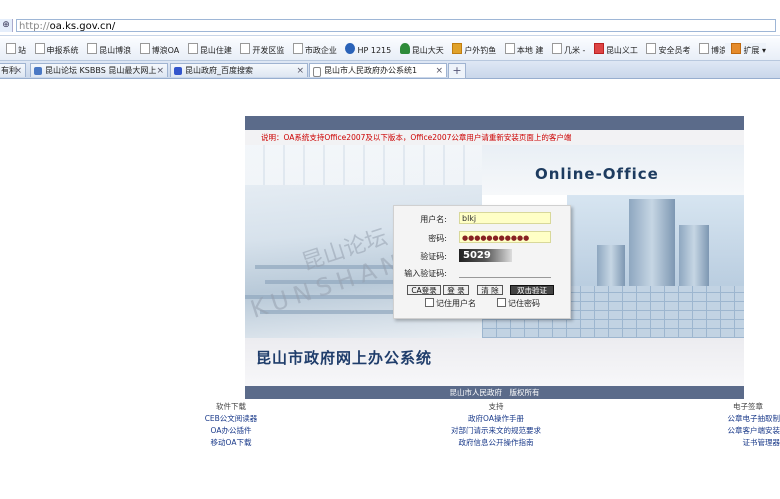  What do you see at coordinates (505, 218) in the screenshot?
I see `username-input: blkj` at bounding box center [505, 218].